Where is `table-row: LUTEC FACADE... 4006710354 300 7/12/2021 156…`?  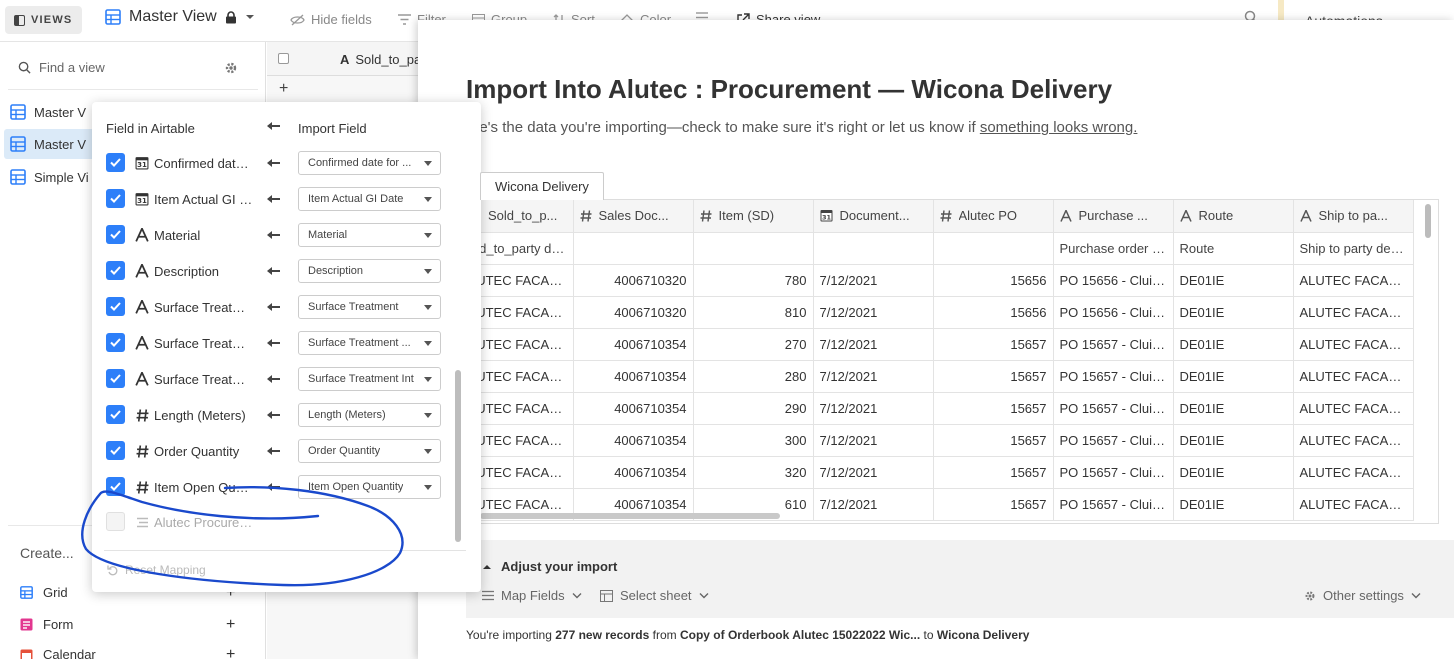
table-row: LUTEC FACADE... 4006710354 300 7/12/2021 156… is located at coordinates (940, 440).